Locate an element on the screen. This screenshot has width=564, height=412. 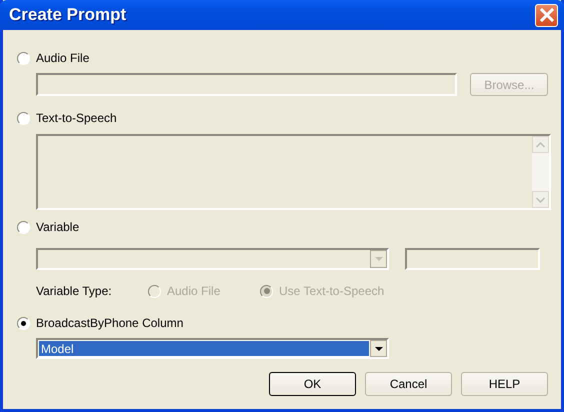
scrollbar is located at coordinates (540, 172).